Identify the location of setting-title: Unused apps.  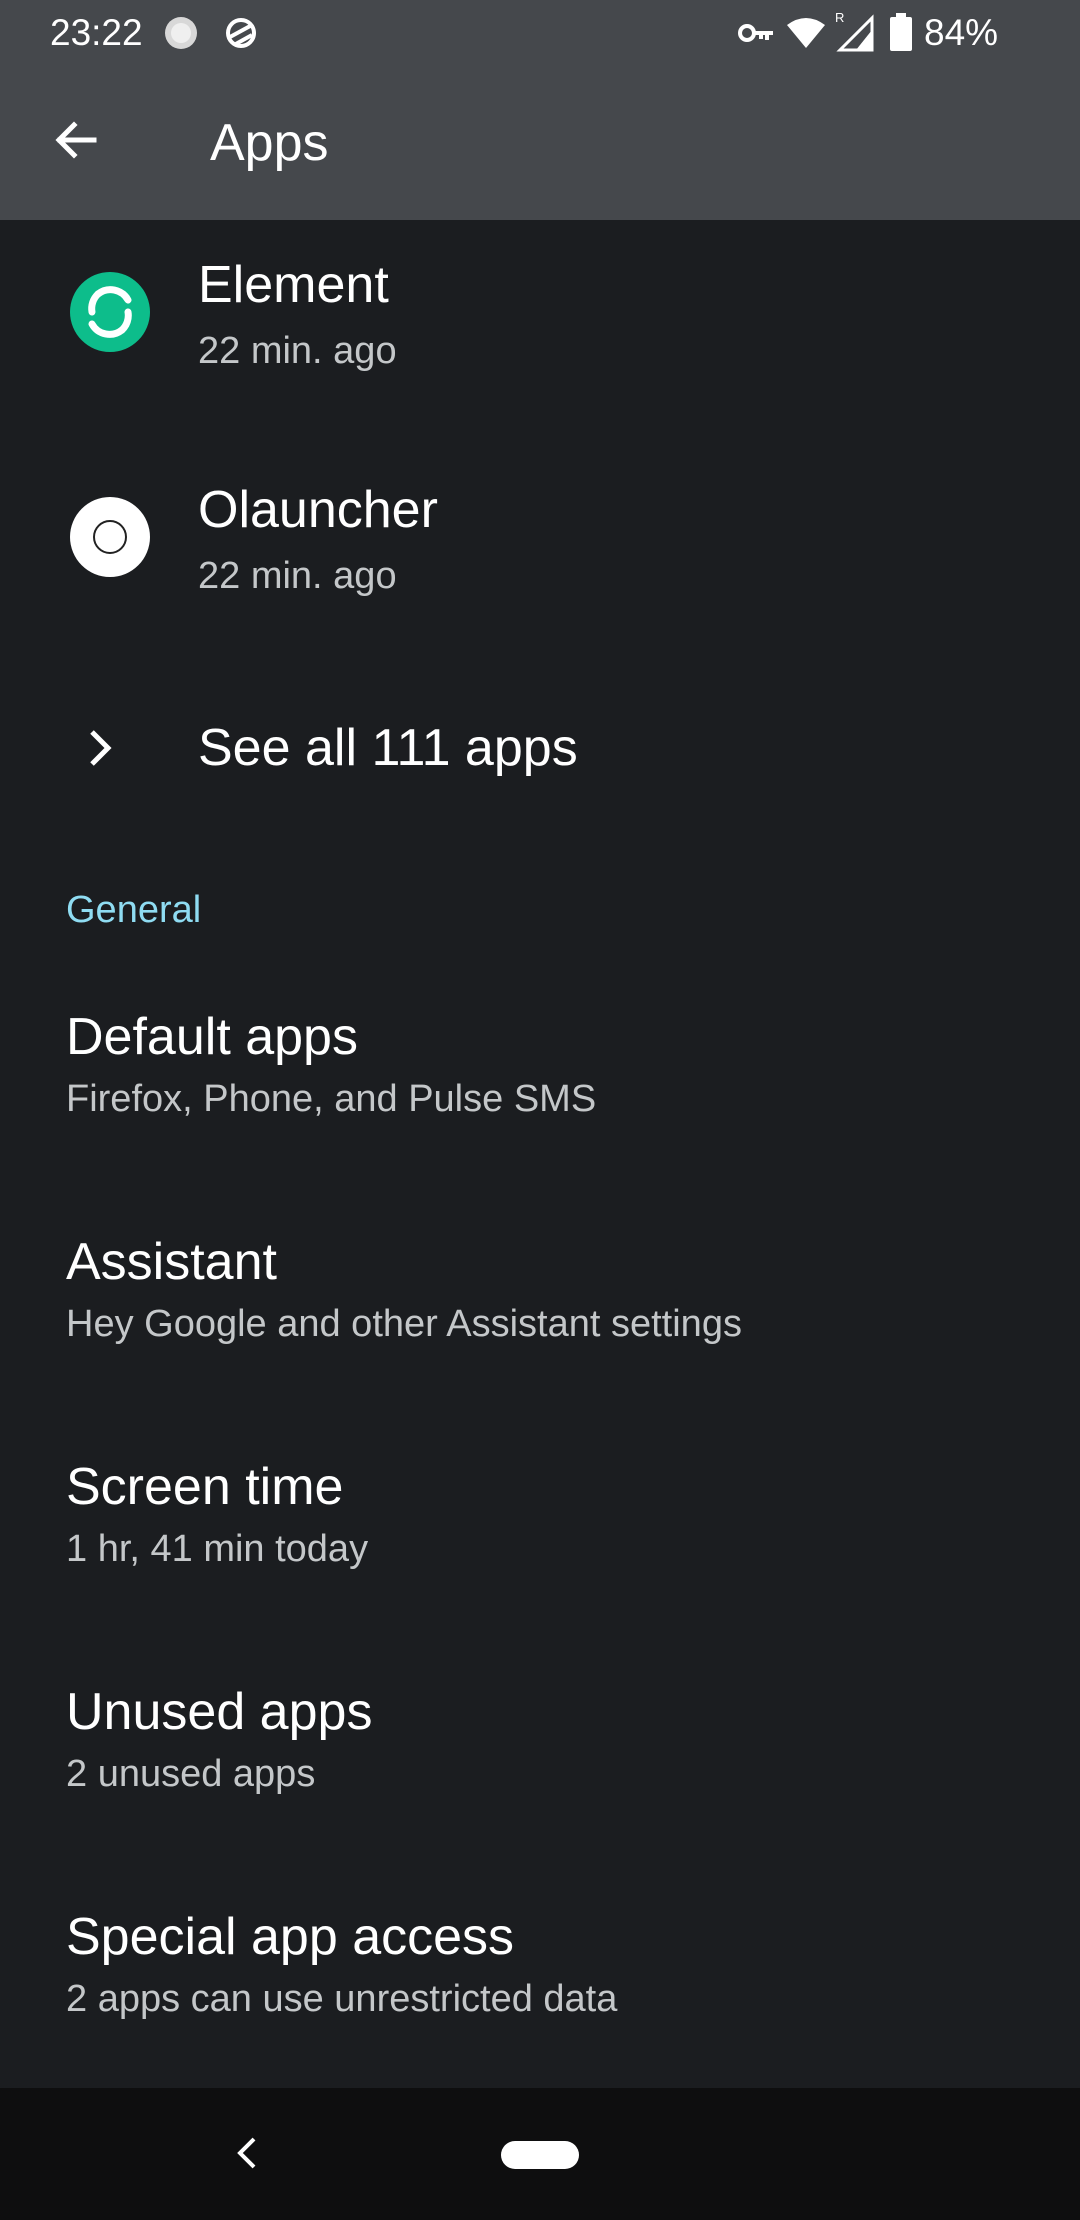
(219, 1712).